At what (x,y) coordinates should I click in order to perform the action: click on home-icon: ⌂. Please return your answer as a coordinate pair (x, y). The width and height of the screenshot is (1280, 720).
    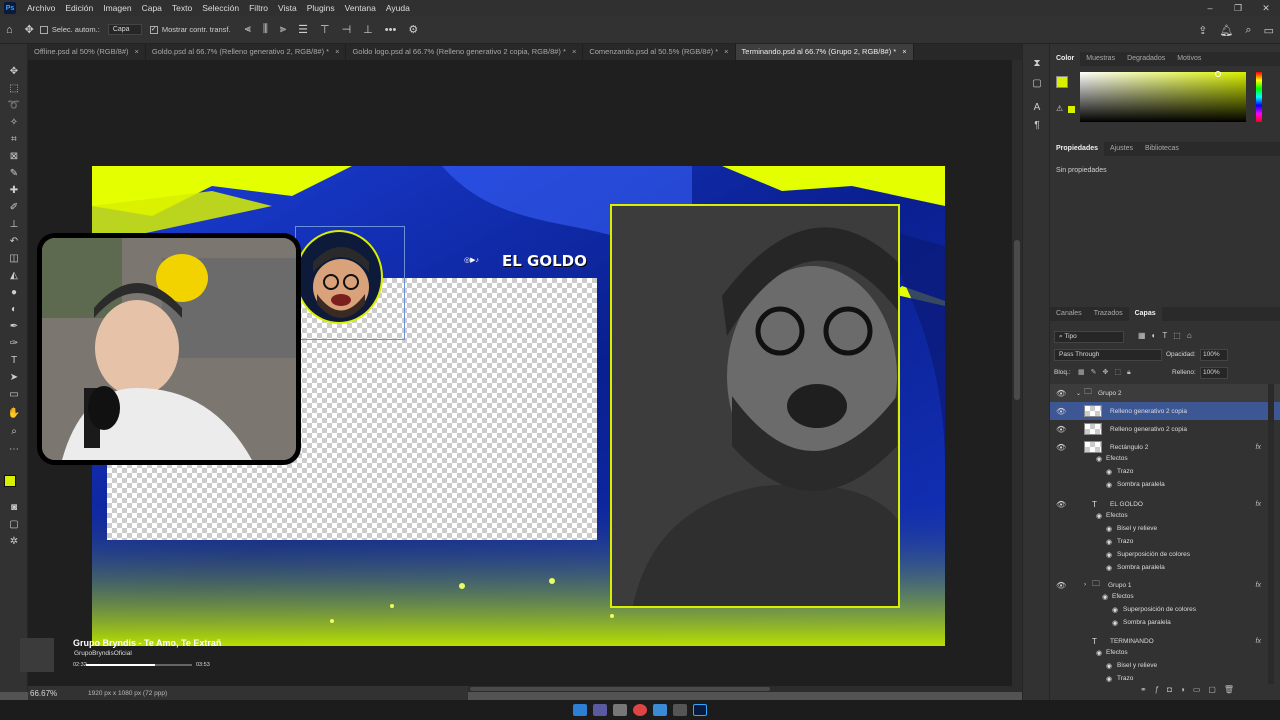
    Looking at the image, I should click on (9, 30).